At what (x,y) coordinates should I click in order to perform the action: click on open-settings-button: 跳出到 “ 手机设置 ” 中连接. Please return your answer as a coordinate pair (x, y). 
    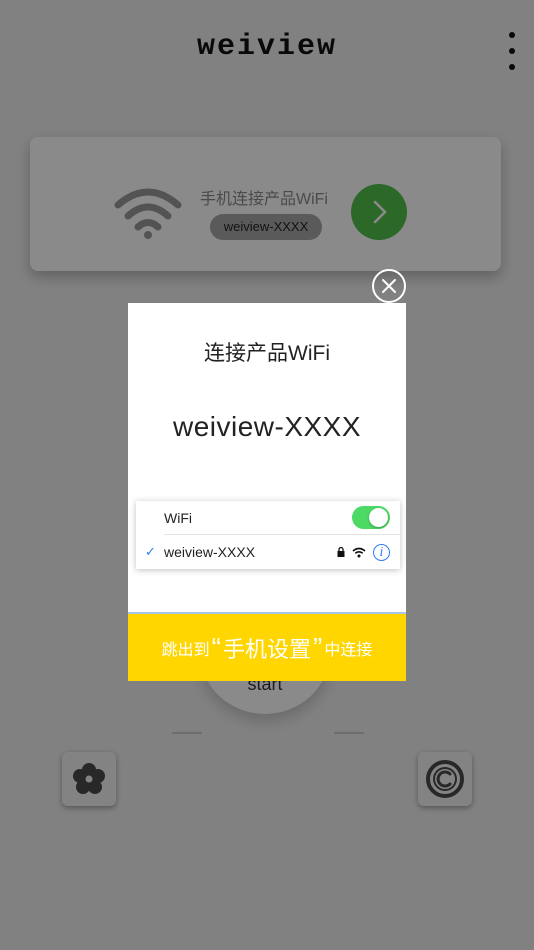
    Looking at the image, I should click on (267, 646).